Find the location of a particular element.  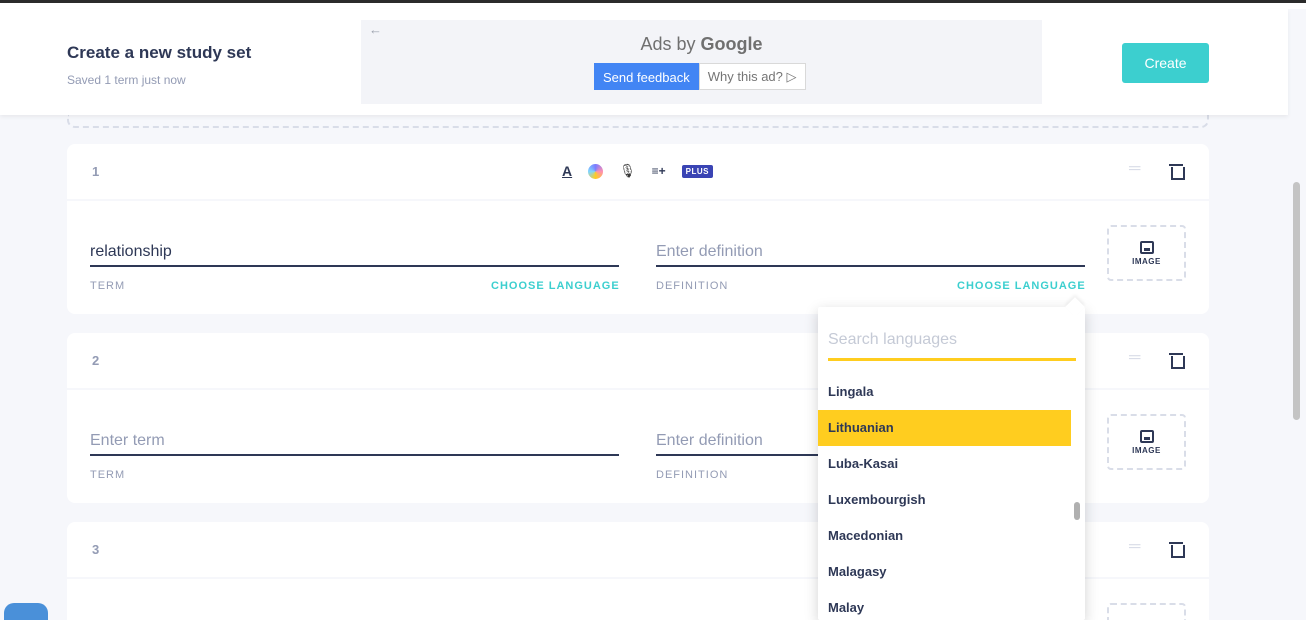

term-choose-language-link: CHOOSE LANGUAGE is located at coordinates (555, 286).